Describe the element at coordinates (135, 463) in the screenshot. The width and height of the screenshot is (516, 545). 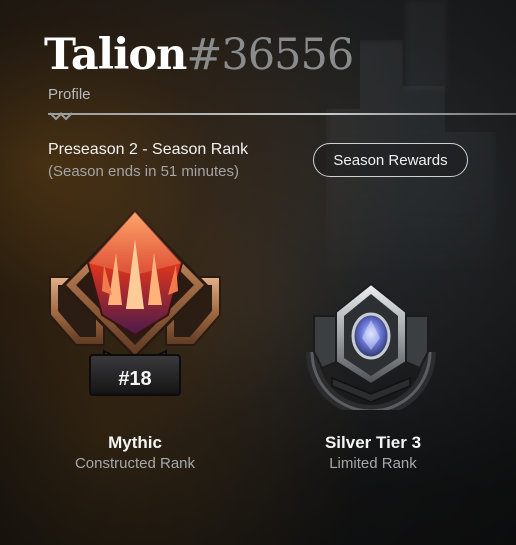
I see `constructed-rank-label: Constructed Rank` at that location.